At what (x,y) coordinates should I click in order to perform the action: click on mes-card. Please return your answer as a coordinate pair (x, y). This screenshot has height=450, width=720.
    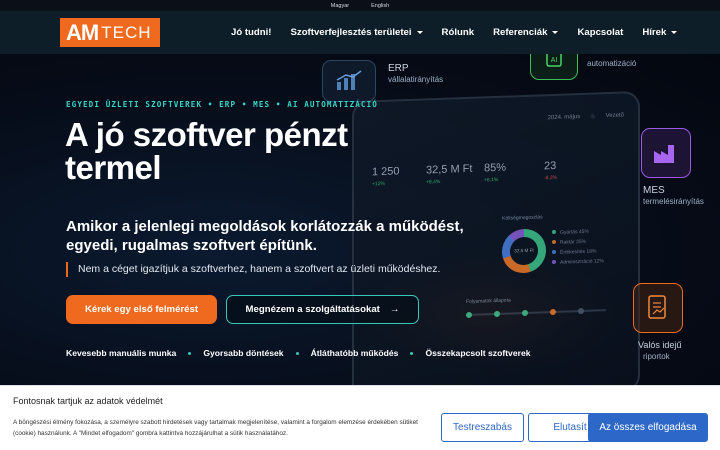
    Looking at the image, I should click on (666, 153).